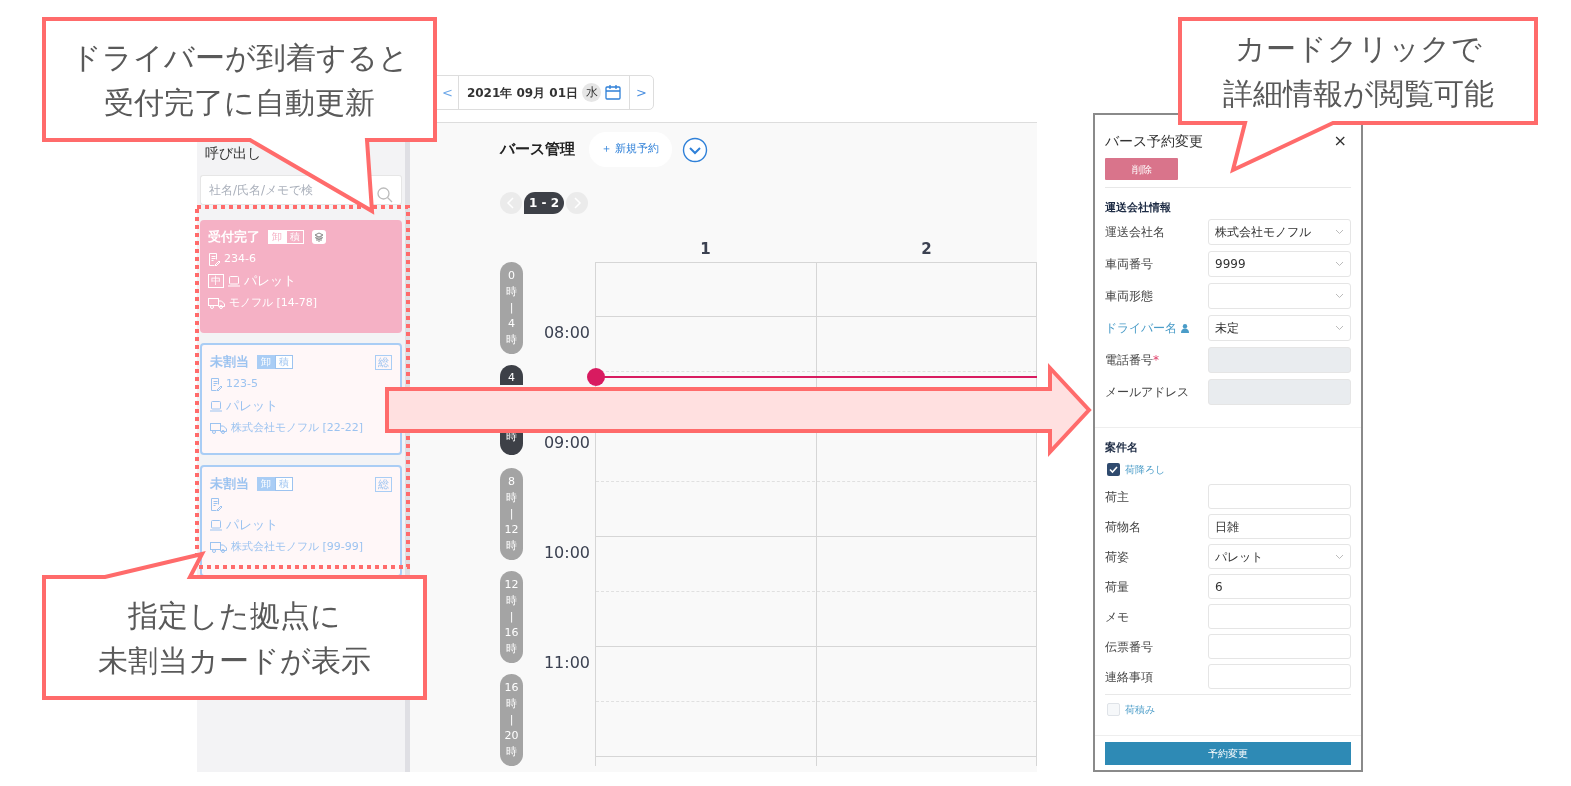 The image size is (1571, 786). Describe the element at coordinates (630, 149) in the screenshot. I see `new-booking-button: ＋ 新規予約` at that location.